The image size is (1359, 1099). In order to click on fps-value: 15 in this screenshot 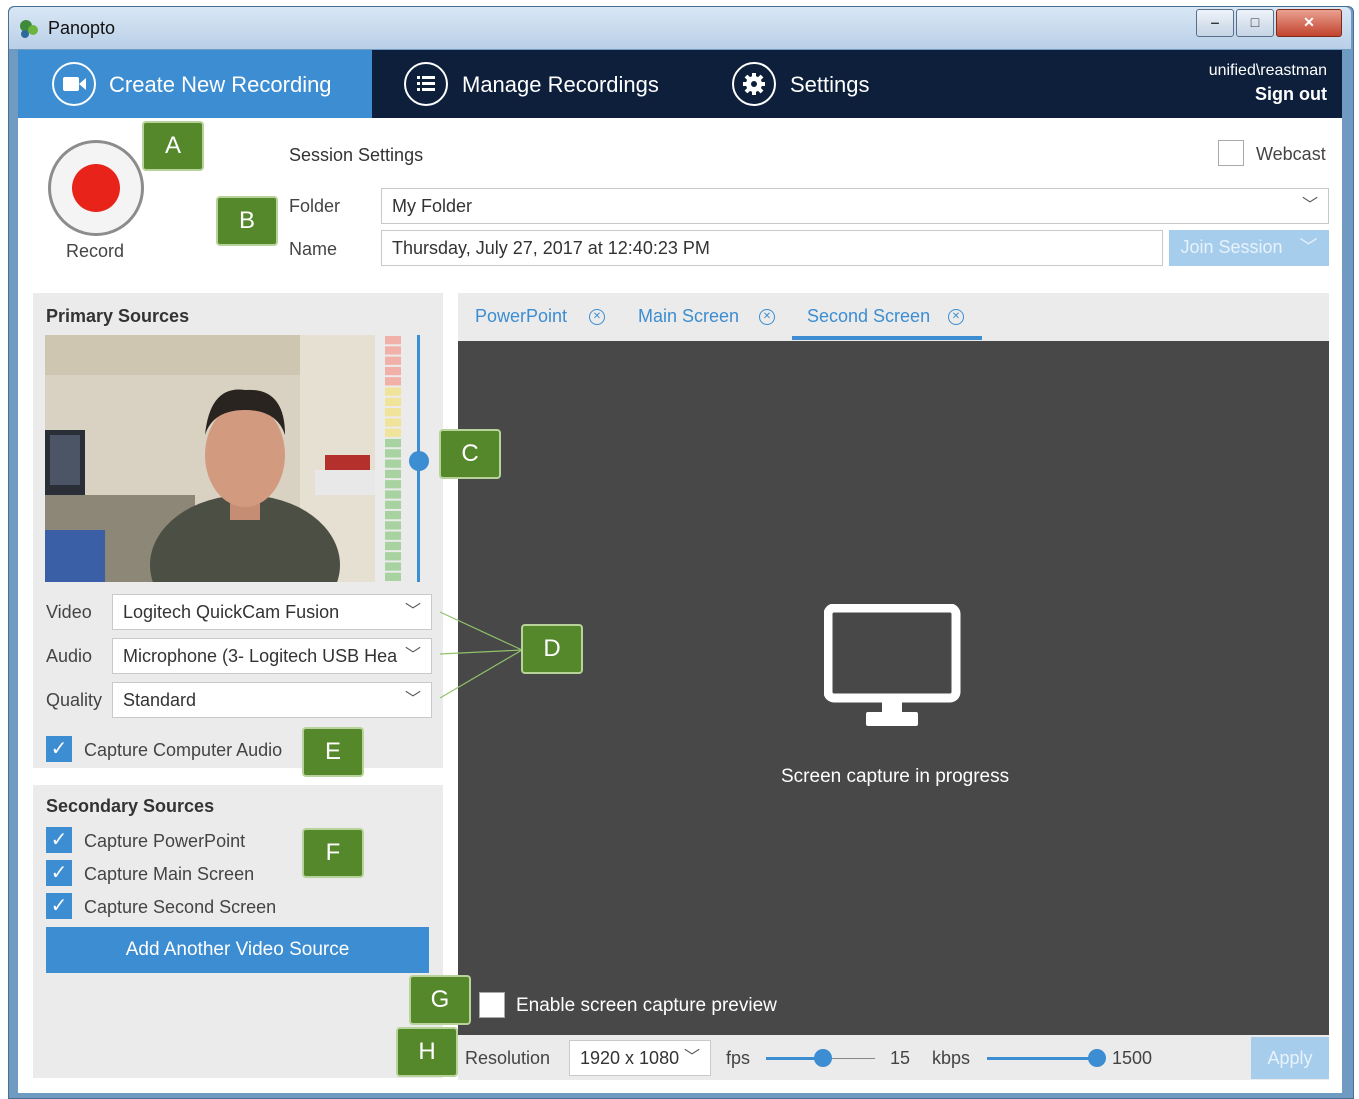, I will do `click(900, 1058)`.